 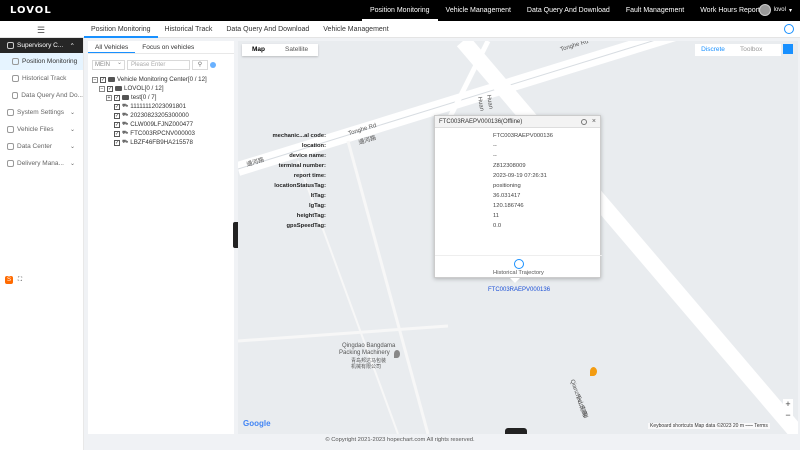 I want to click on popup-key: mechanic...al code:, so click(x=299, y=136).